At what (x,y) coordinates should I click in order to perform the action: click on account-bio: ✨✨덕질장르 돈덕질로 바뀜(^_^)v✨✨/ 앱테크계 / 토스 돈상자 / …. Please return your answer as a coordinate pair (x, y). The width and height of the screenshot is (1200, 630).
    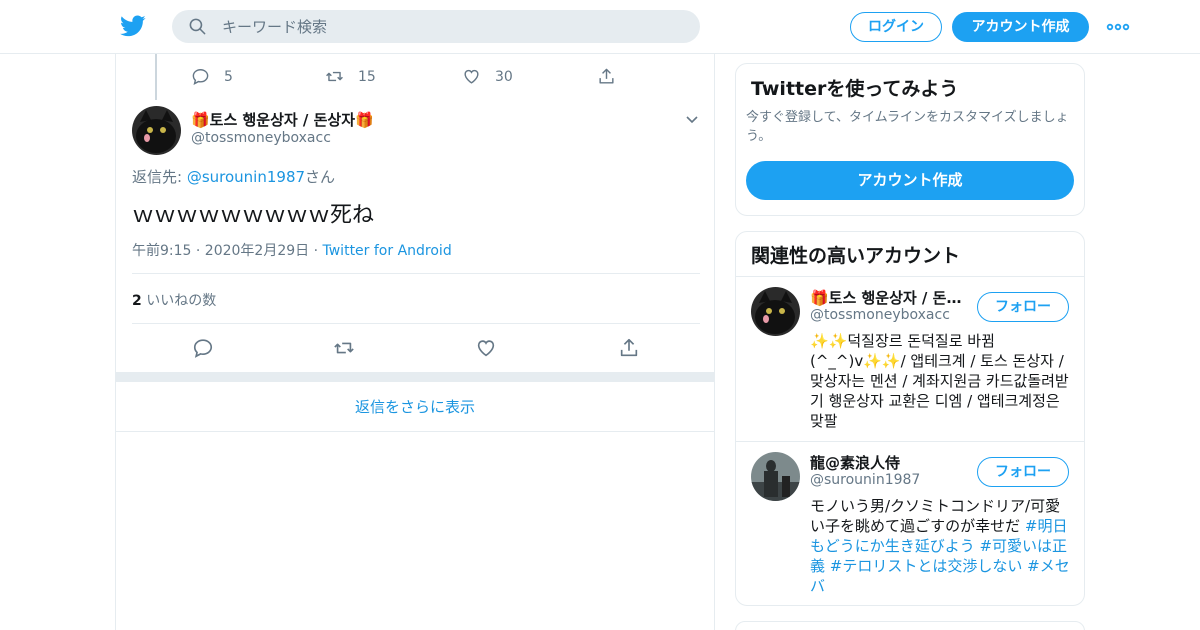
    Looking at the image, I should click on (939, 381).